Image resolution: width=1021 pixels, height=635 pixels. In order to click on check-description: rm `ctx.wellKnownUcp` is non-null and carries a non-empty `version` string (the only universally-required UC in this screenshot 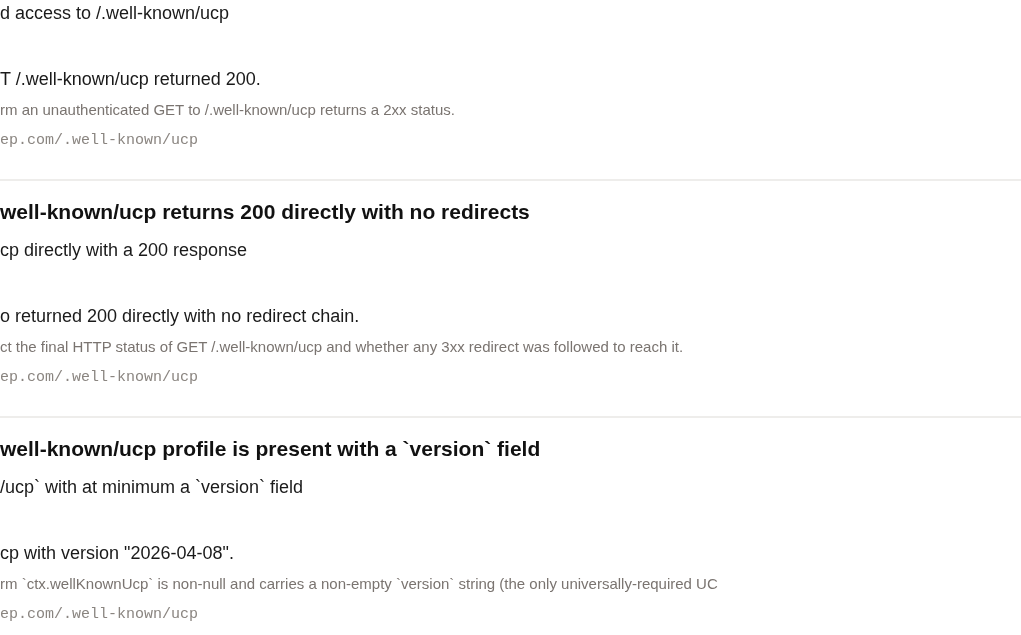, I will do `click(359, 584)`.